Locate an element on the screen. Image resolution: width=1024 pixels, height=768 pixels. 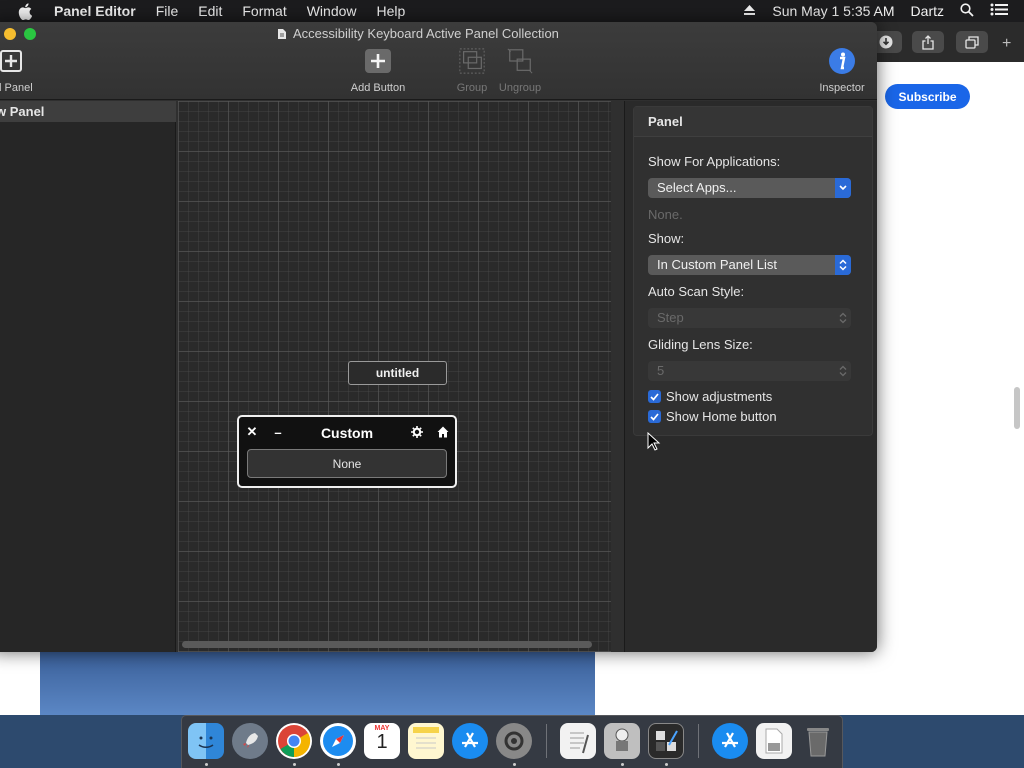
gear-icon is located at coordinates (417, 432).